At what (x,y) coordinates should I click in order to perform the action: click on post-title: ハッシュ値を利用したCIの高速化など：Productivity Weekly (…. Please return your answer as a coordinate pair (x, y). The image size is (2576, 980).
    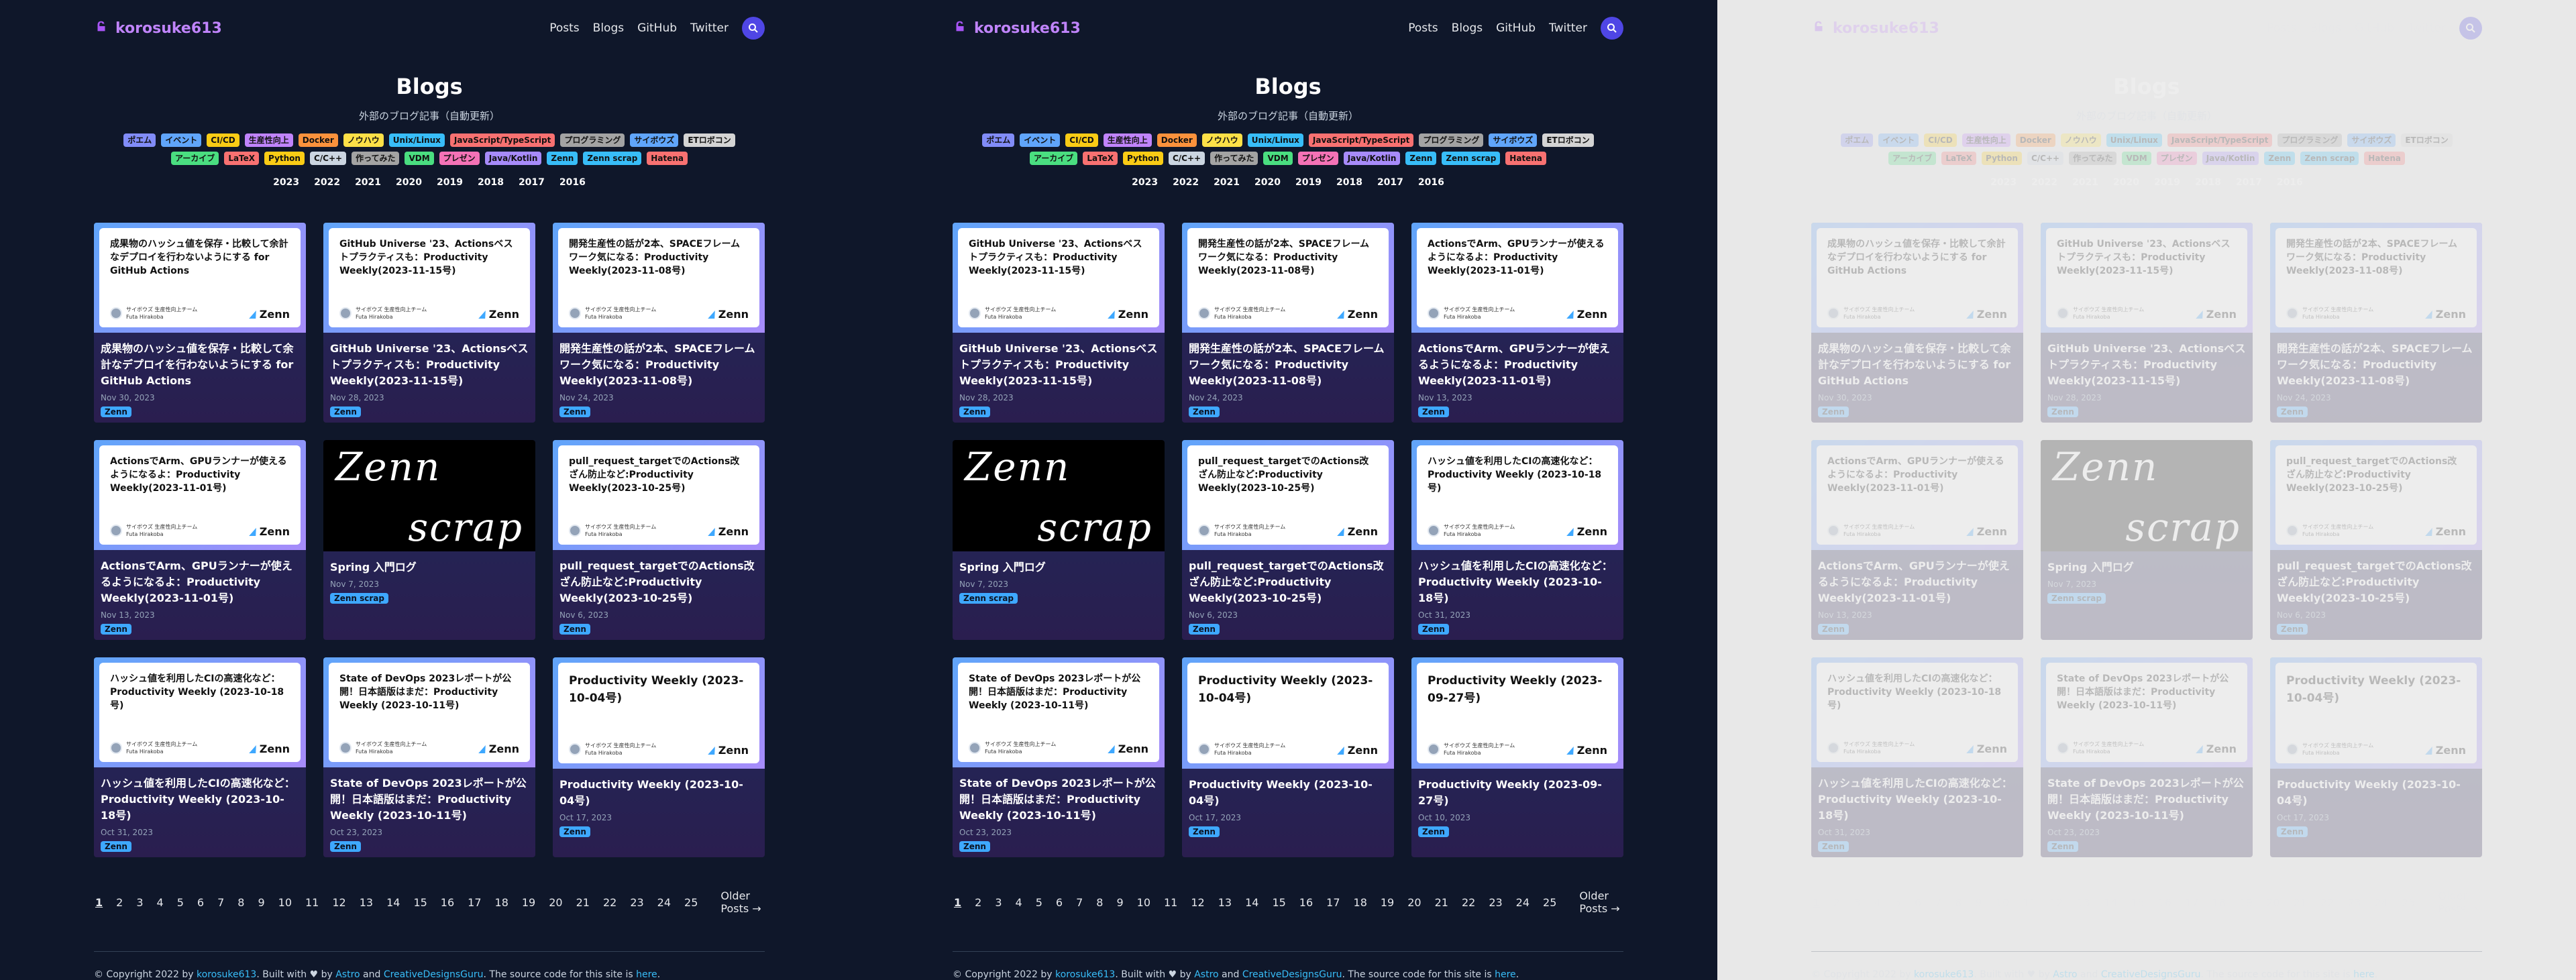
    Looking at the image, I should click on (1517, 582).